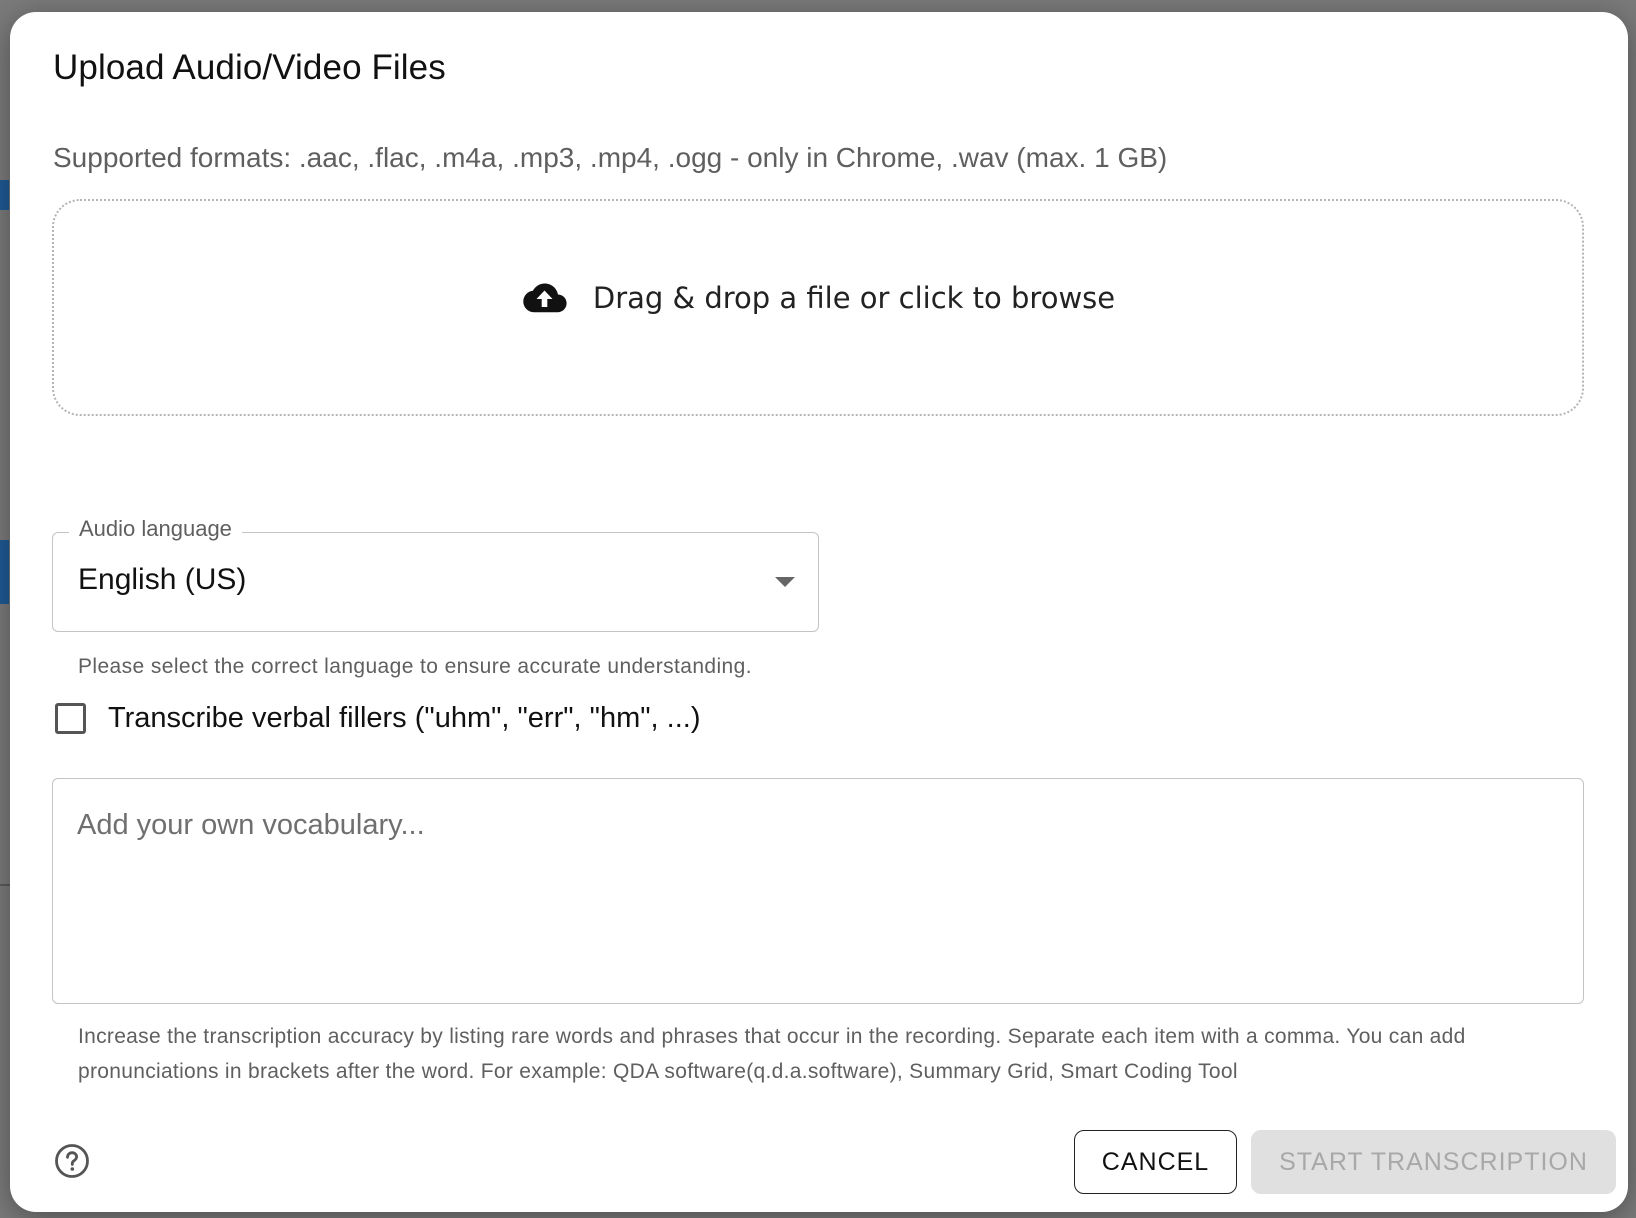 This screenshot has height=1218, width=1636. What do you see at coordinates (70, 718) in the screenshot?
I see `verbal-fillers-checkbox` at bounding box center [70, 718].